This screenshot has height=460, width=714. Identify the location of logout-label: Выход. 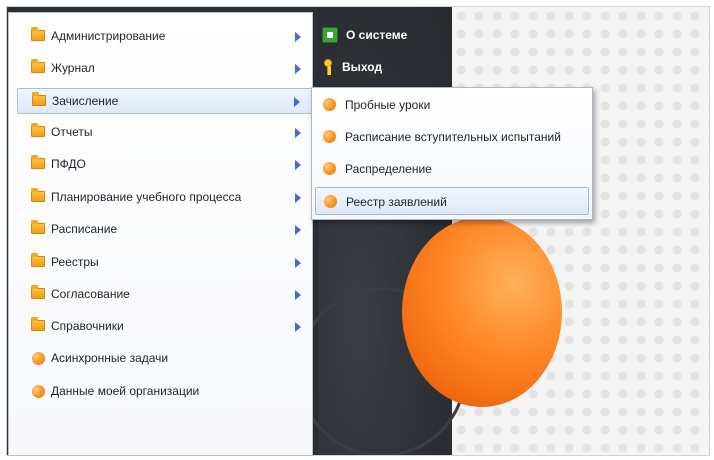
(362, 67).